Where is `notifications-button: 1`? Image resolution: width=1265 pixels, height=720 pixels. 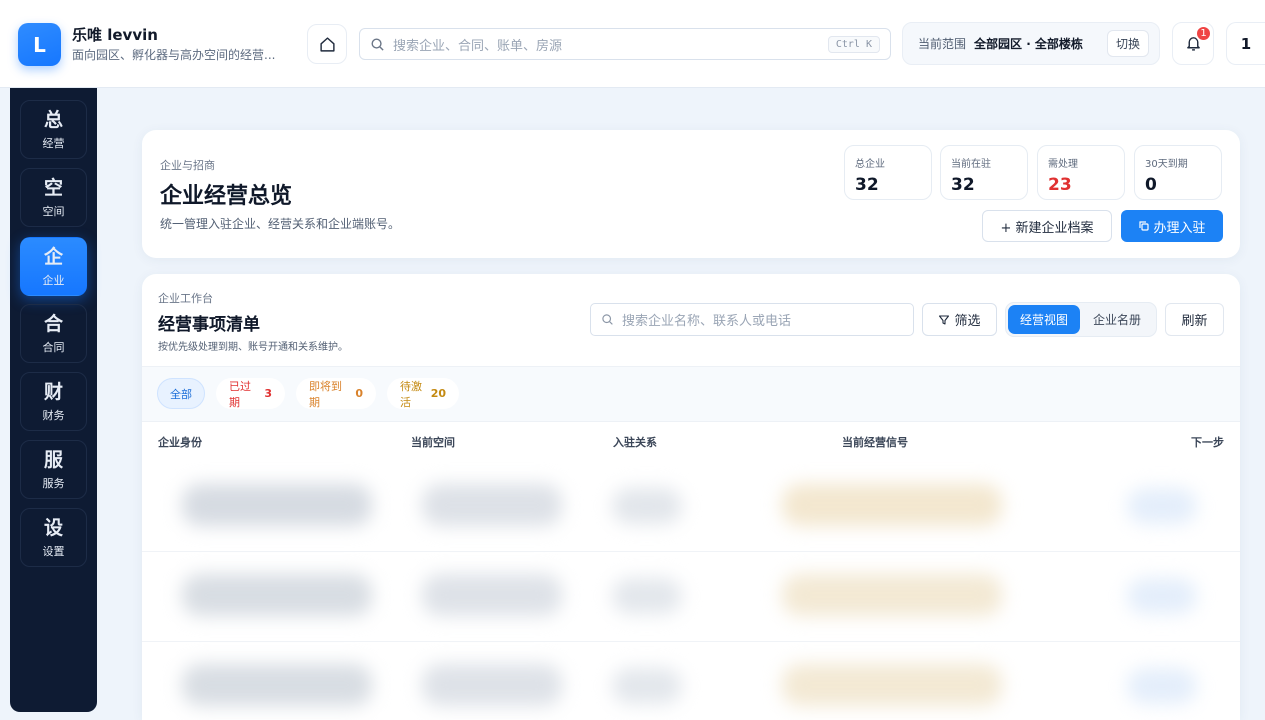
notifications-button: 1 is located at coordinates (1193, 43).